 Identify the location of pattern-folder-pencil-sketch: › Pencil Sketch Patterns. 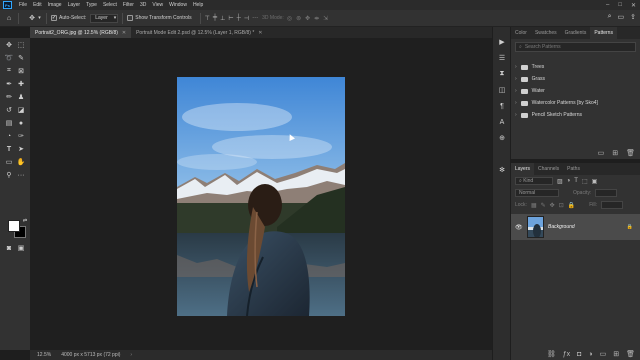
(575, 115).